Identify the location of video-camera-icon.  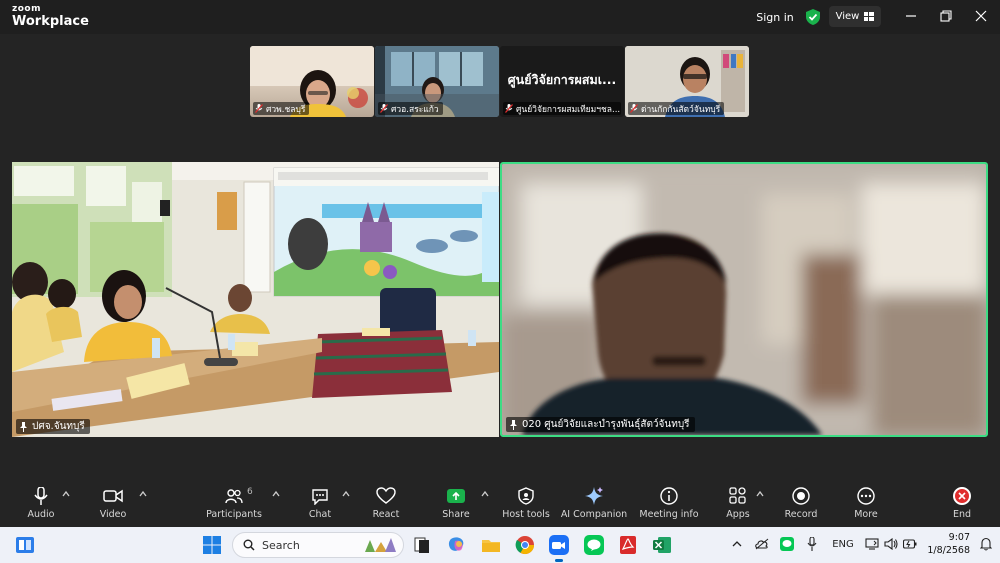
(113, 496).